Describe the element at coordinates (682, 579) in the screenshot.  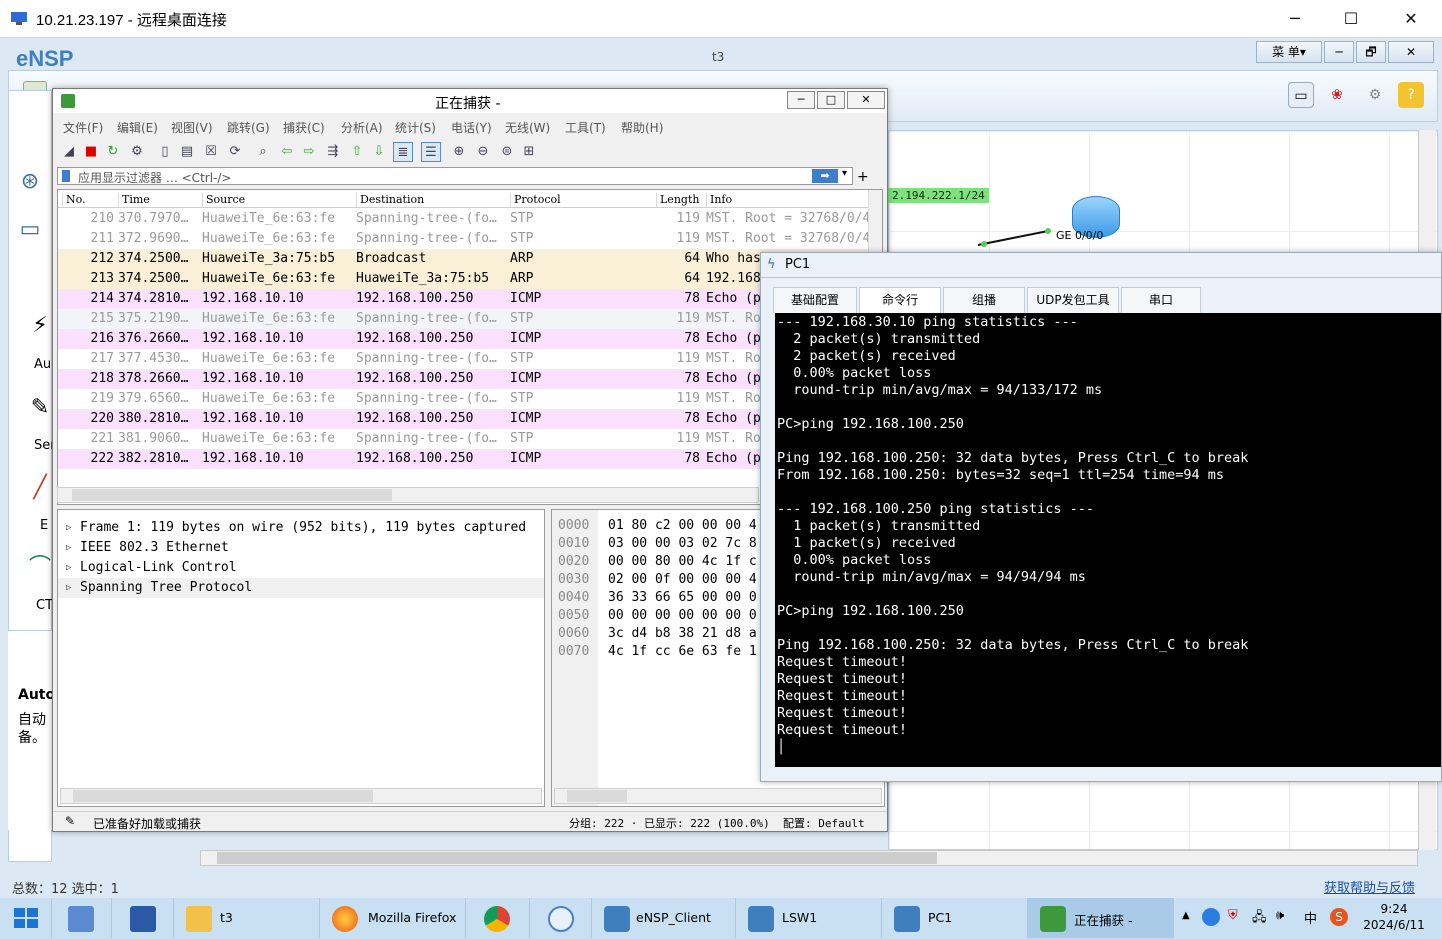
I see `bytes-hex: 02 00 0f 00 00 00 4` at that location.